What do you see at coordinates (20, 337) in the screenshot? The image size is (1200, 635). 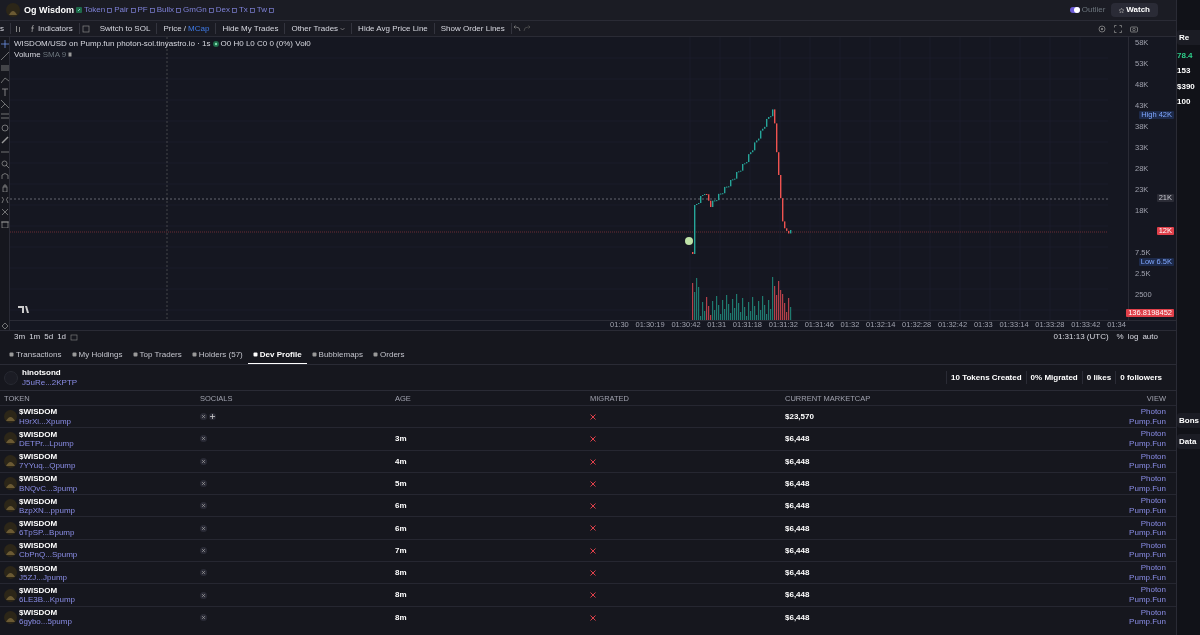 I see `range-button: 3m` at bounding box center [20, 337].